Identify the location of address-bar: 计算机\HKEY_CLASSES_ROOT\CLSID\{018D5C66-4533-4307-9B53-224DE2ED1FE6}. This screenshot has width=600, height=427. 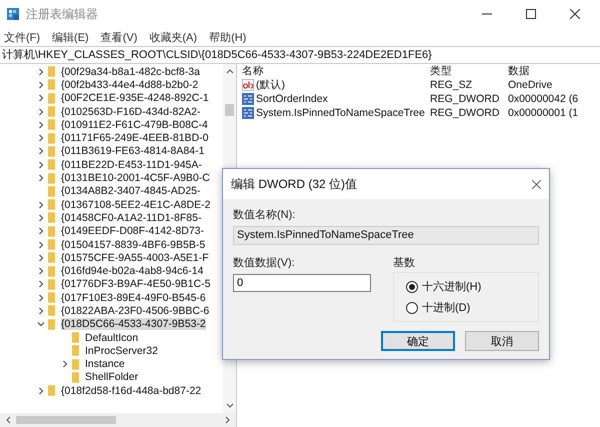
(300, 55).